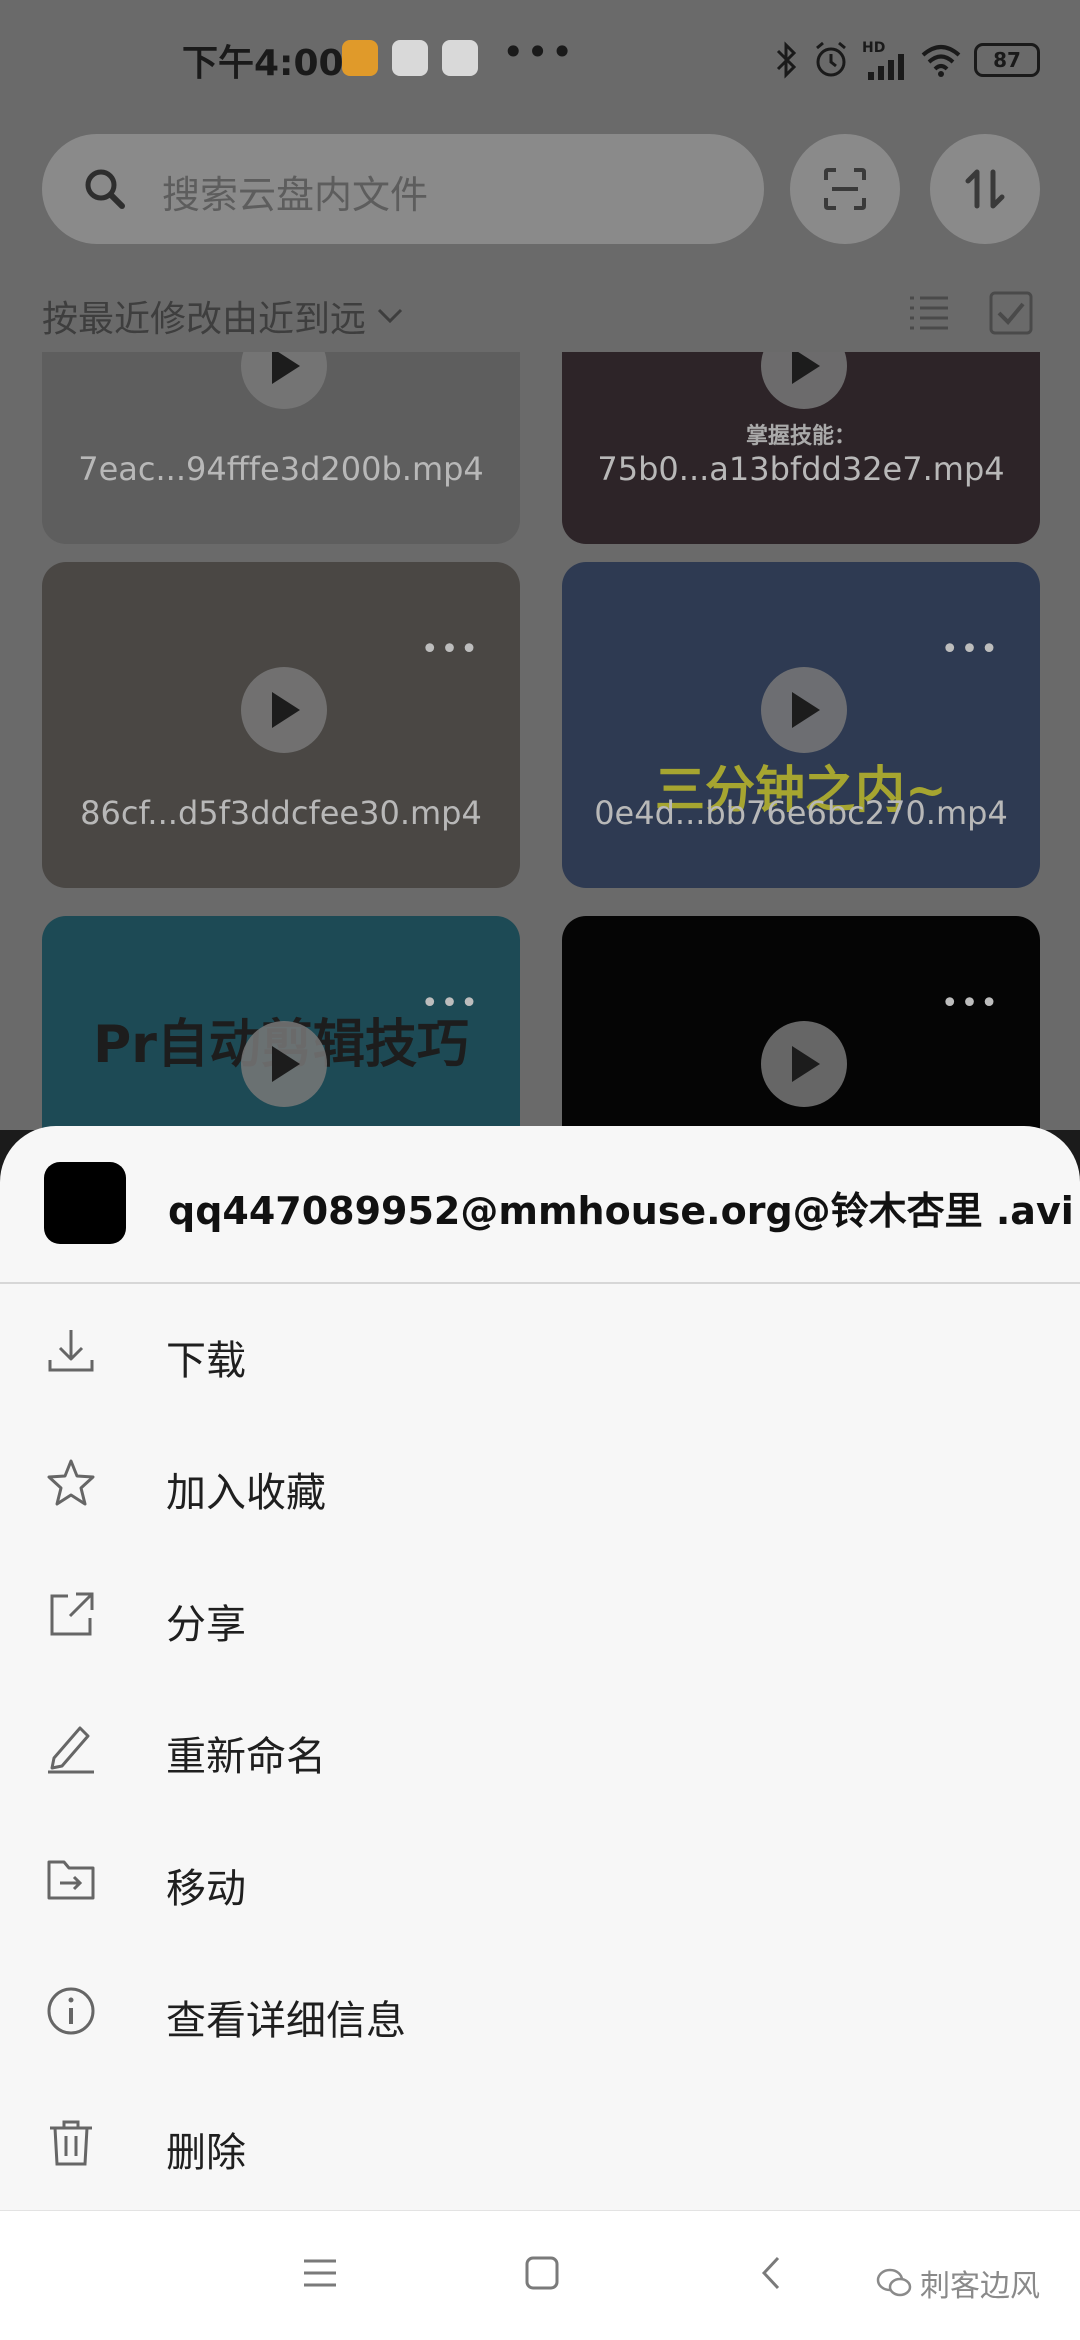 This screenshot has width=1080, height=2340. Describe the element at coordinates (885, 60) in the screenshot. I see `cellular-signal-icon: HD` at that location.